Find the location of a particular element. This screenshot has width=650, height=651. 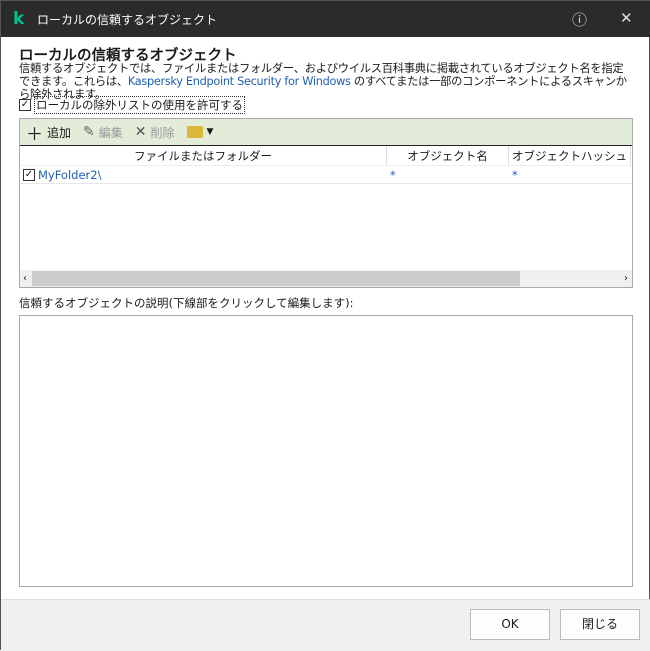

edit-button: ✎ 編集 is located at coordinates (103, 132).